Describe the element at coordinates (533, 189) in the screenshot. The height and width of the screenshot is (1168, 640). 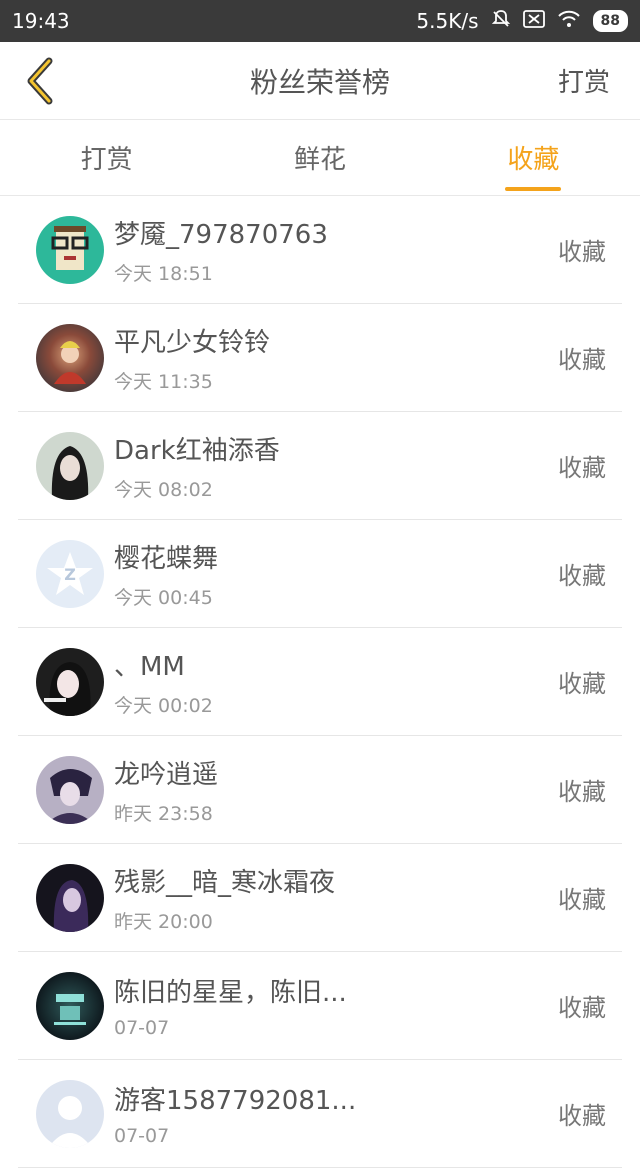
I see `tab-indicator` at that location.